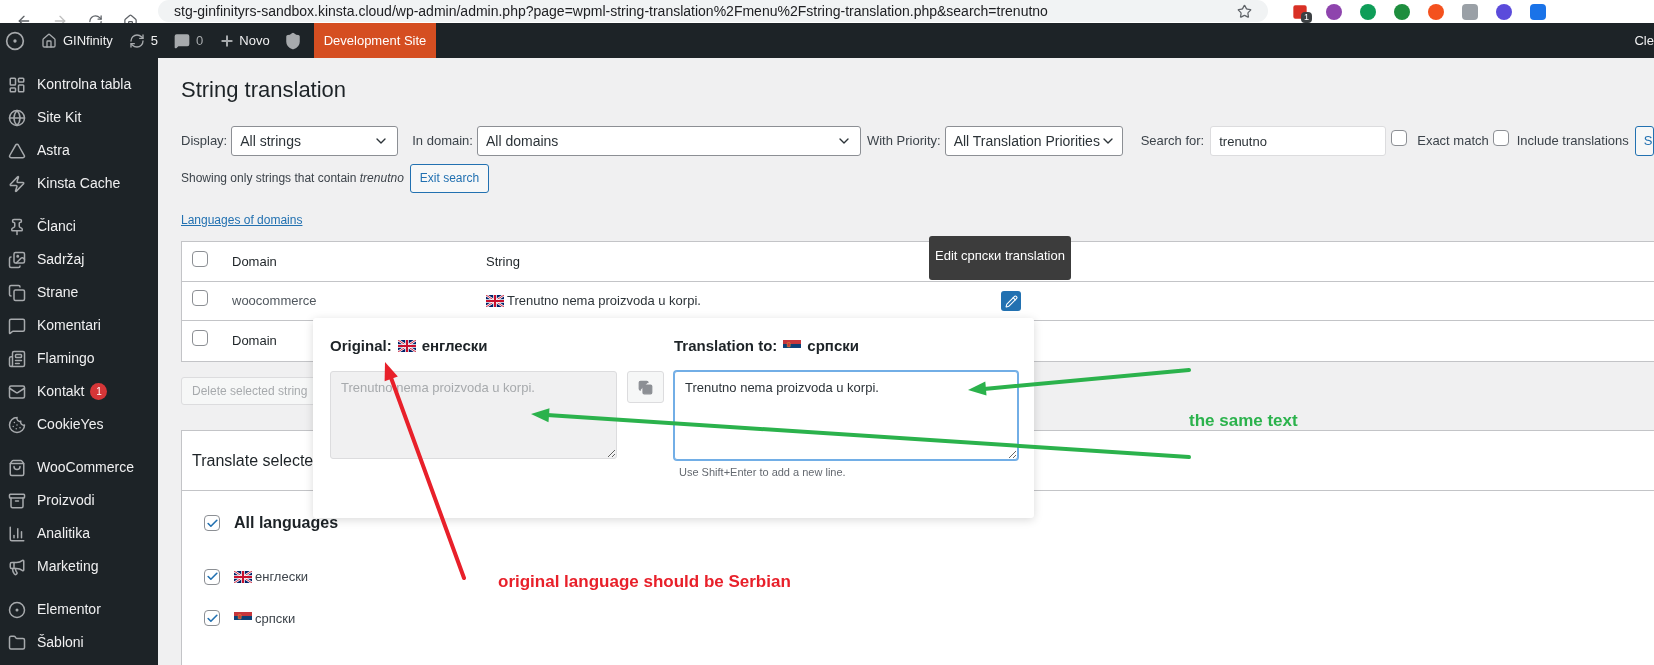 The width and height of the screenshot is (1654, 665). I want to click on hint-text: Use Shift+Enter to add a new line., so click(762, 472).